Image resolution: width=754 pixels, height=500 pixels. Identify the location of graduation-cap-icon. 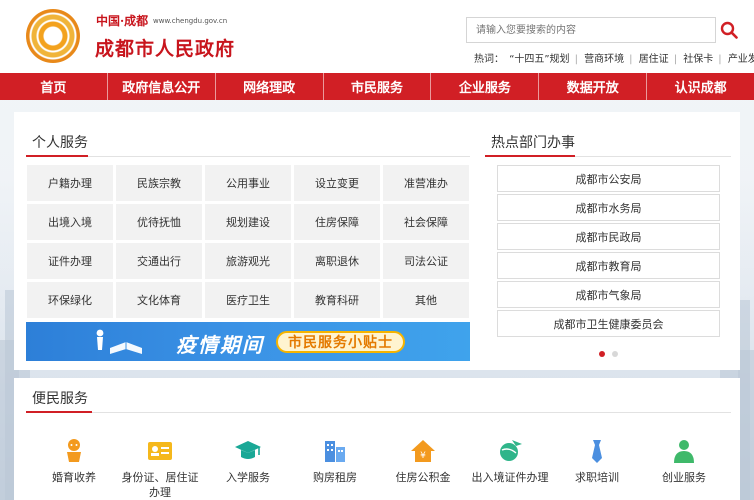
(248, 450).